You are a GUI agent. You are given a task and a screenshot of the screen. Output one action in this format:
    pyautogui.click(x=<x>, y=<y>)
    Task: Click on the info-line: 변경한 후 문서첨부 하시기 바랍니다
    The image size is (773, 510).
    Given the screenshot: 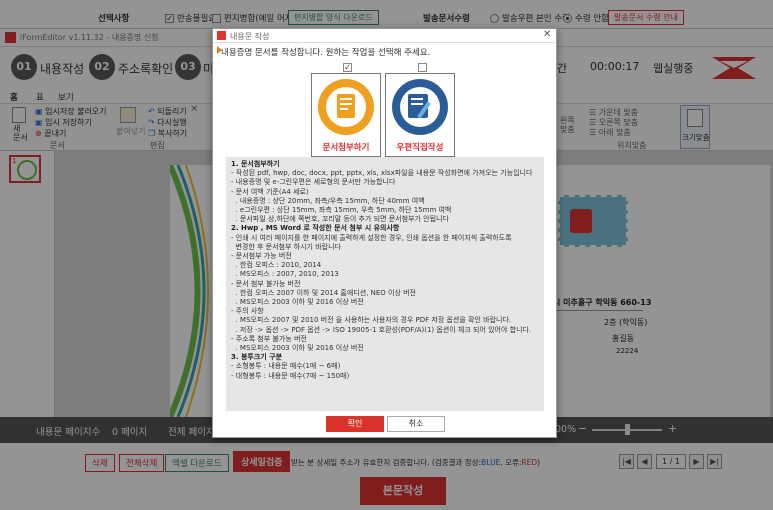 What is the action you would take?
    pyautogui.click(x=286, y=246)
    